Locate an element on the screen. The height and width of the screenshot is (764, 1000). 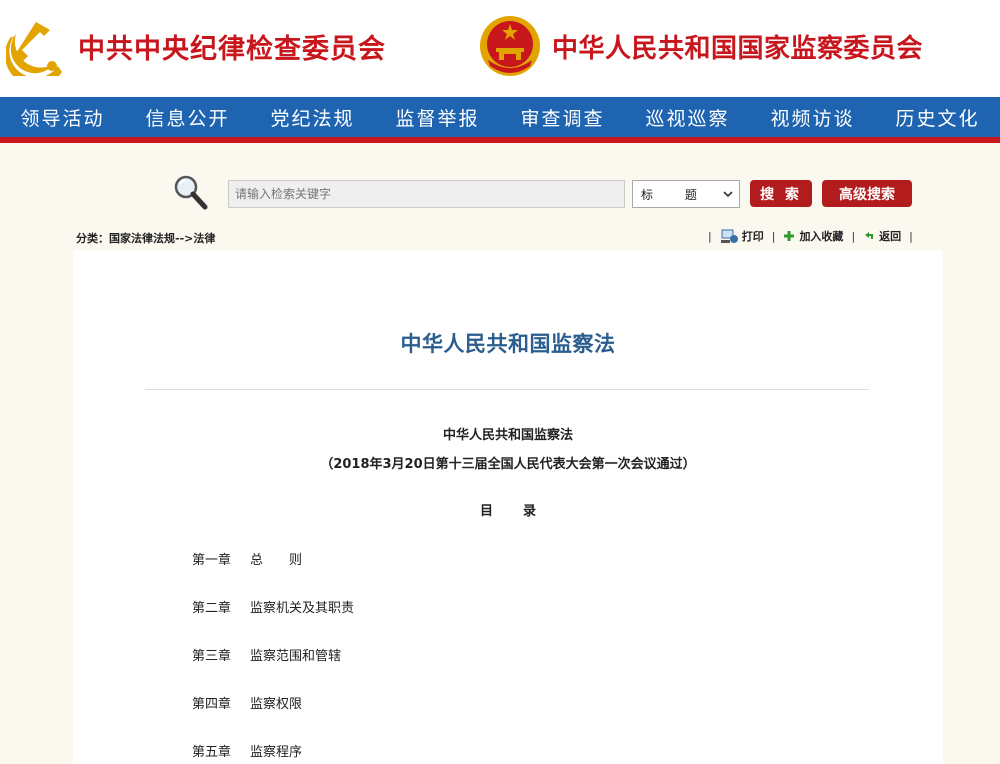
plus-icon is located at coordinates (789, 236).